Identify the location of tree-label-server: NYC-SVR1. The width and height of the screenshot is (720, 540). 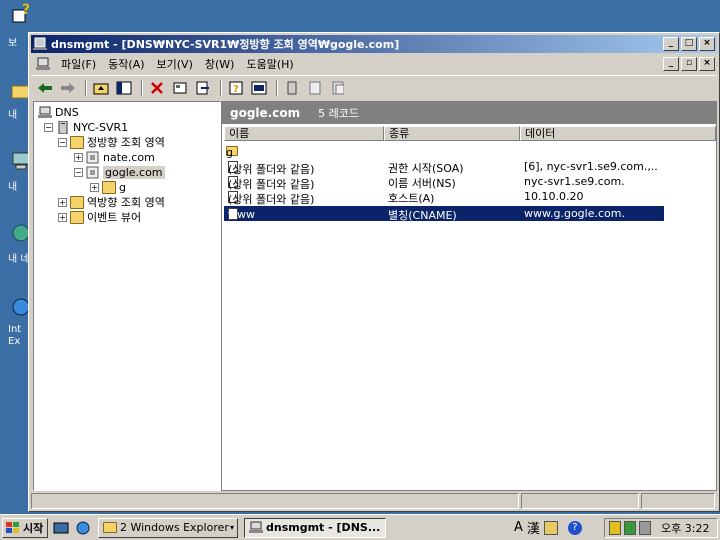
(101, 127).